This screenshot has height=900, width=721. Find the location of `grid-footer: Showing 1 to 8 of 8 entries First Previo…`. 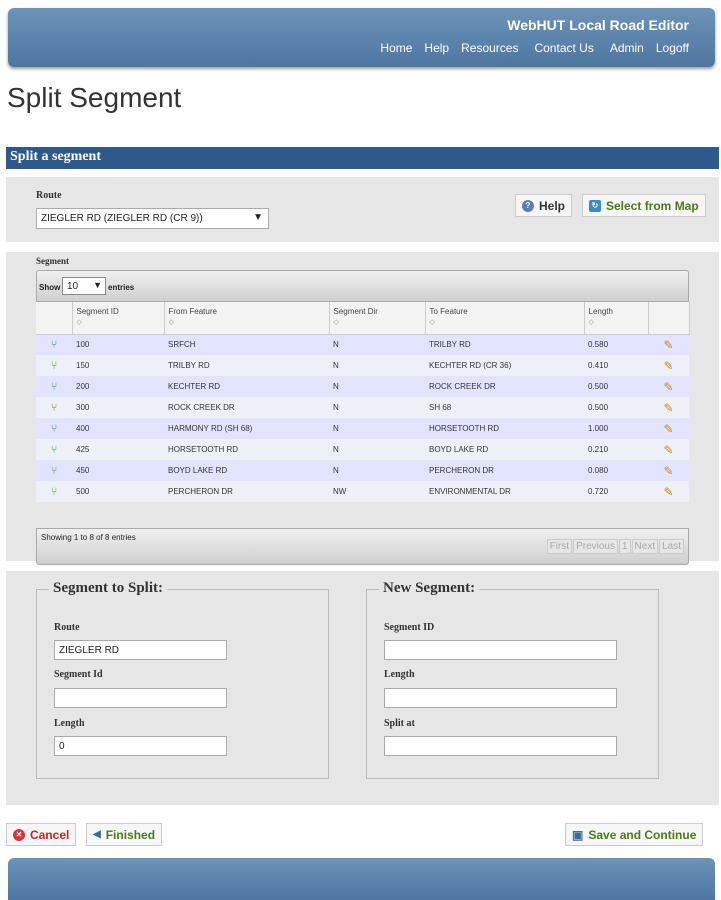

grid-footer: Showing 1 to 8 of 8 entries First Previo… is located at coordinates (362, 546).